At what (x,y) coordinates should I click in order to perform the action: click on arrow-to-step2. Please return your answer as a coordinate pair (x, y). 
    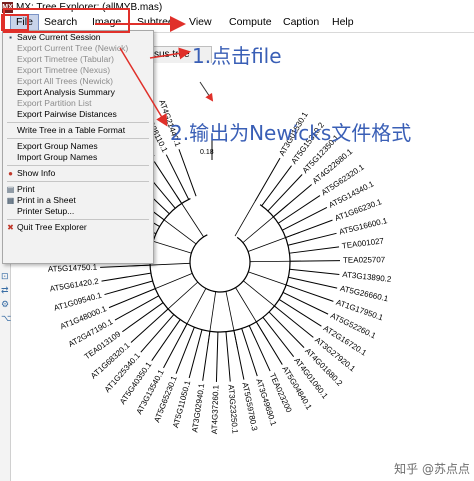
    Looking at the image, I should click on (143, 87).